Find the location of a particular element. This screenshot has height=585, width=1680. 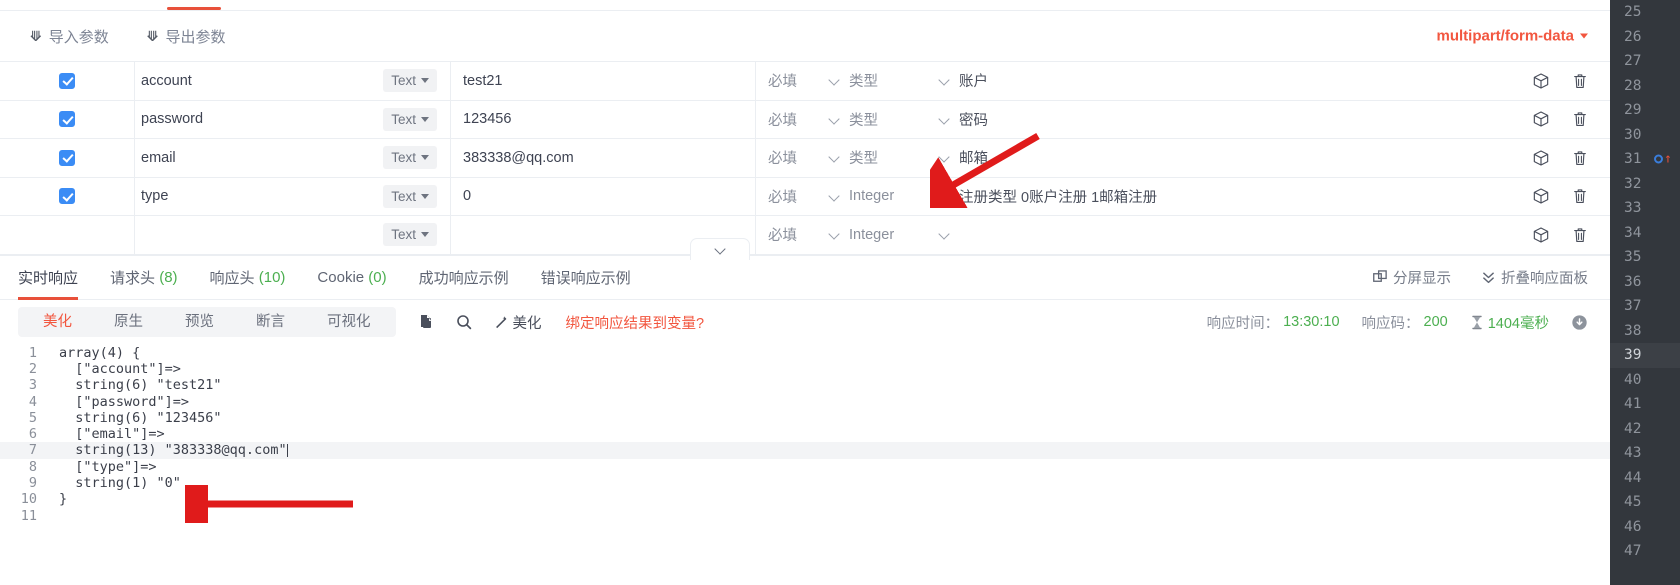

gutter-line-number: 35 is located at coordinates (1633, 257).